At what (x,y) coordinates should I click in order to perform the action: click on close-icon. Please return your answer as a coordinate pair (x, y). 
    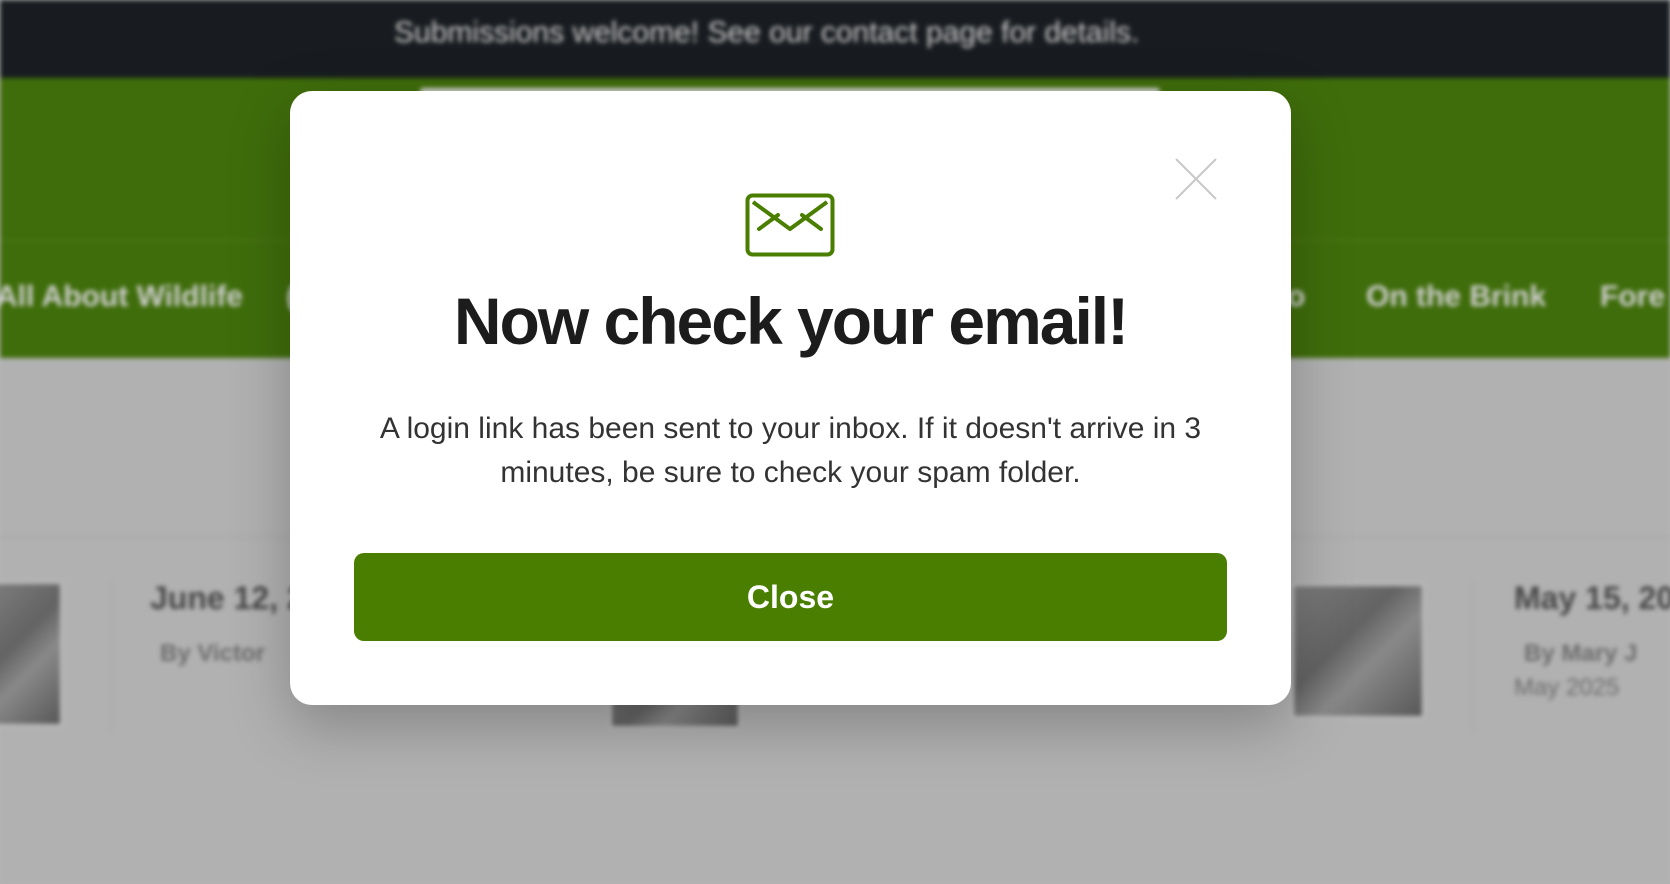
    Looking at the image, I should click on (1196, 179).